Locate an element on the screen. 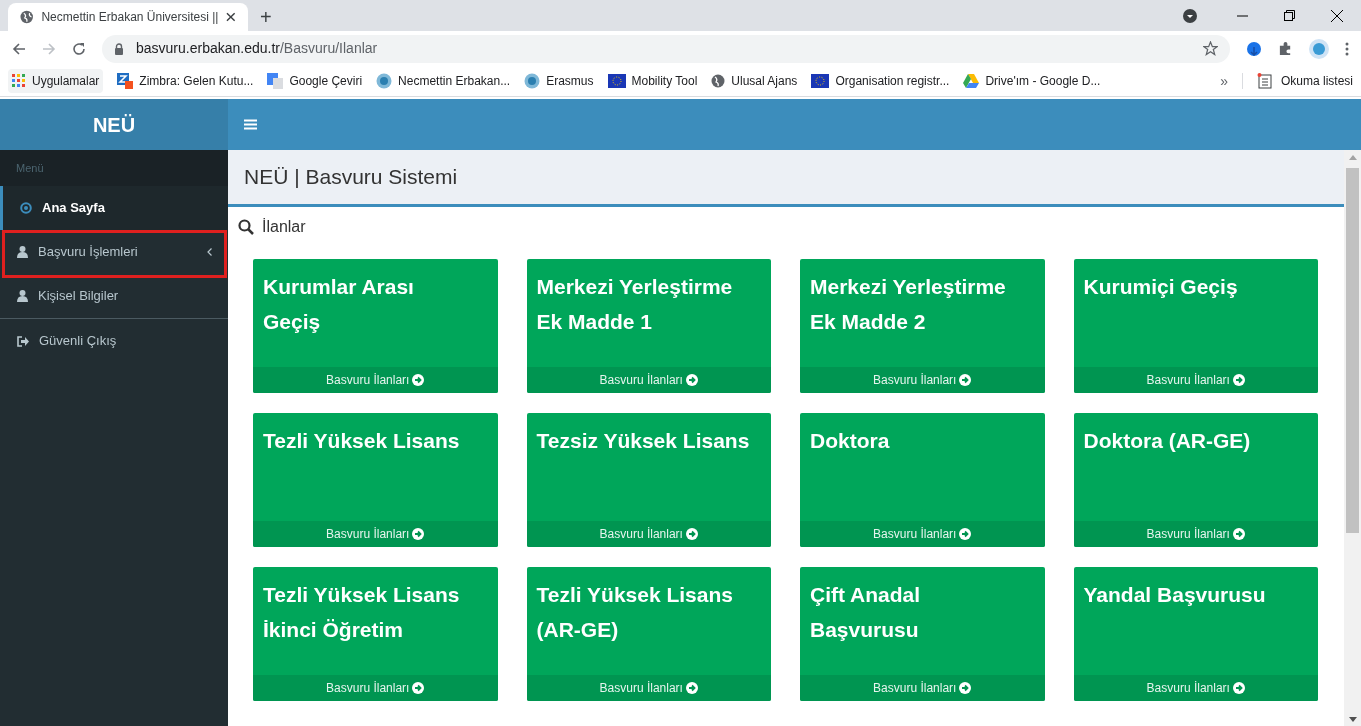 This screenshot has height=726, width=1361. browser-tab: Necmettin Erbakan Üniversitesi || is located at coordinates (128, 17).